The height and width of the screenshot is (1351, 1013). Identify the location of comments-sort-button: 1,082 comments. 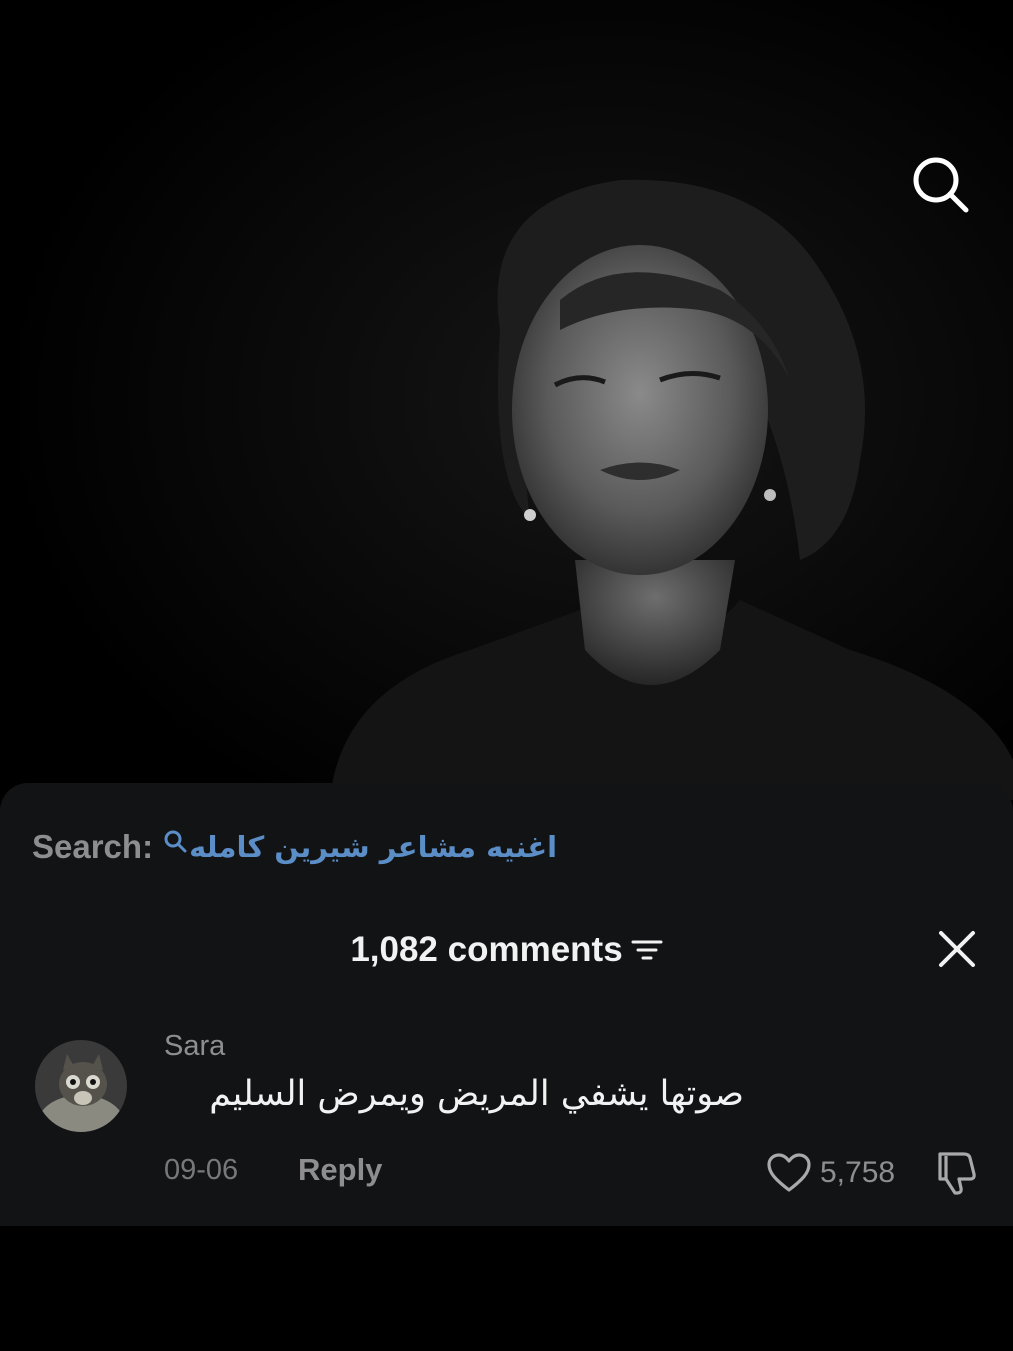
(506, 950).